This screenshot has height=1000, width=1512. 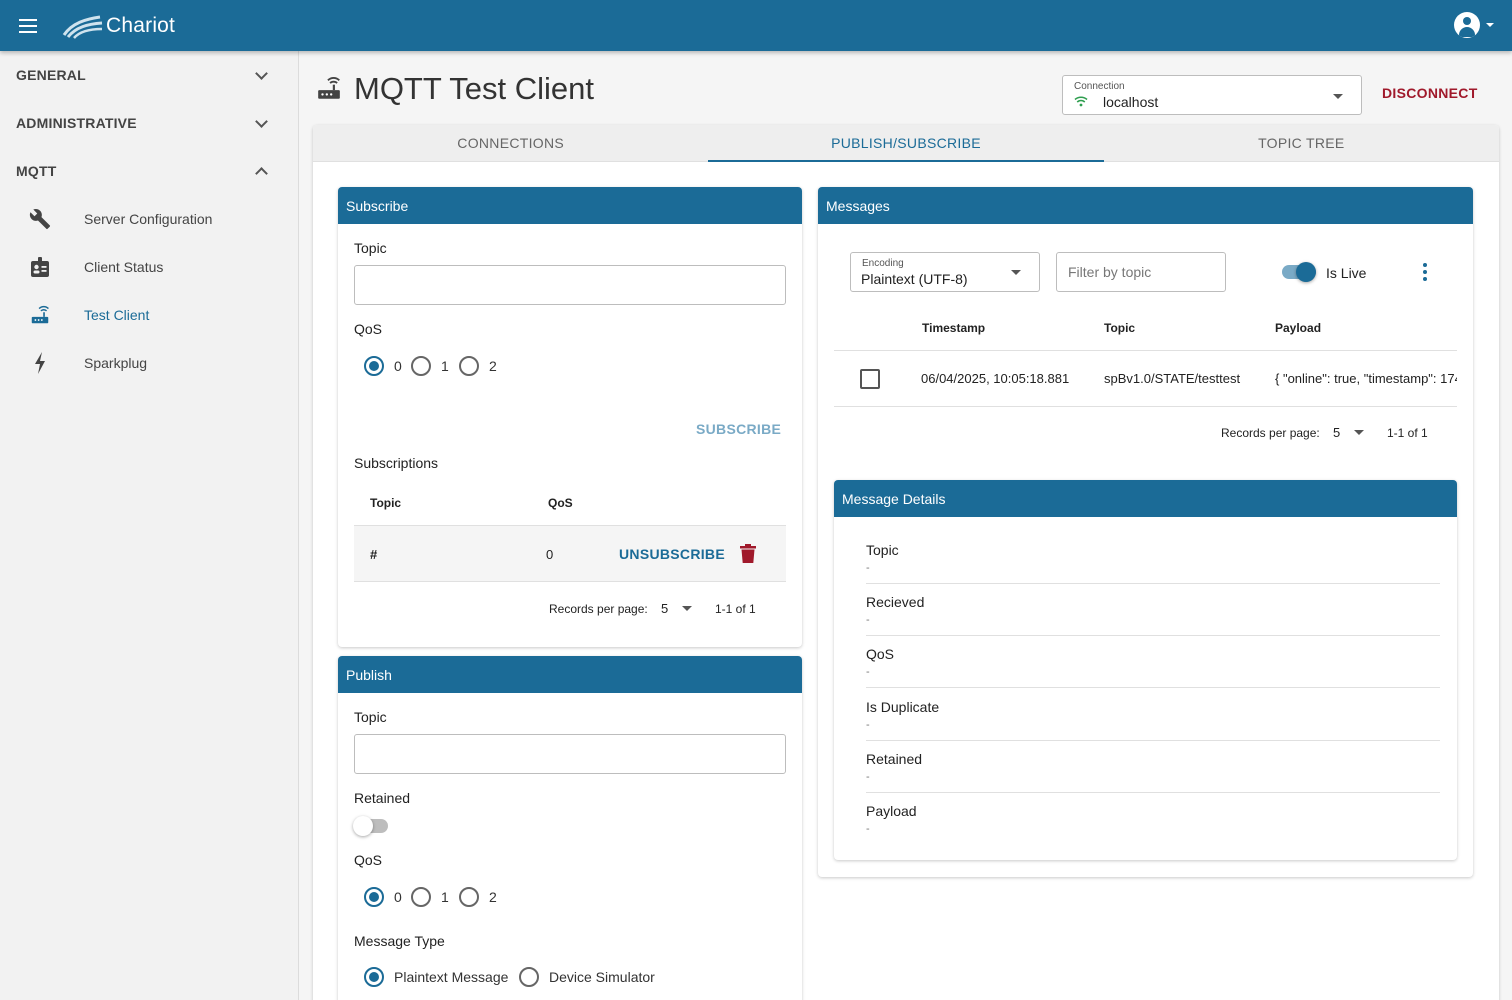 What do you see at coordinates (903, 707) in the screenshot?
I see `detail-label: Is Duplicate` at bounding box center [903, 707].